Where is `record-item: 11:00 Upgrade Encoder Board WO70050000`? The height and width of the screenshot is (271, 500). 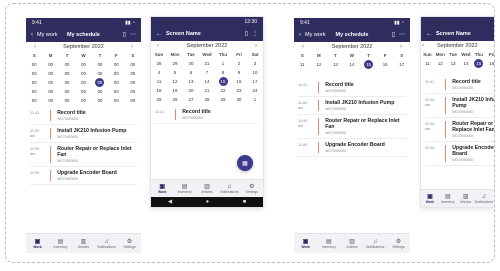 record-item: 11:00 Upgrade Encoder Board WO70050000 is located at coordinates (459, 154).